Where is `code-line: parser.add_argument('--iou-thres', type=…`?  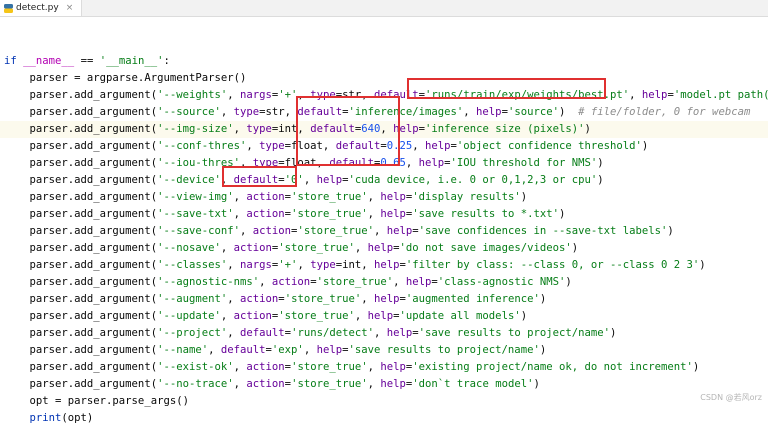
code-line: parser.add_argument('--iou-thres', type=… is located at coordinates (384, 163).